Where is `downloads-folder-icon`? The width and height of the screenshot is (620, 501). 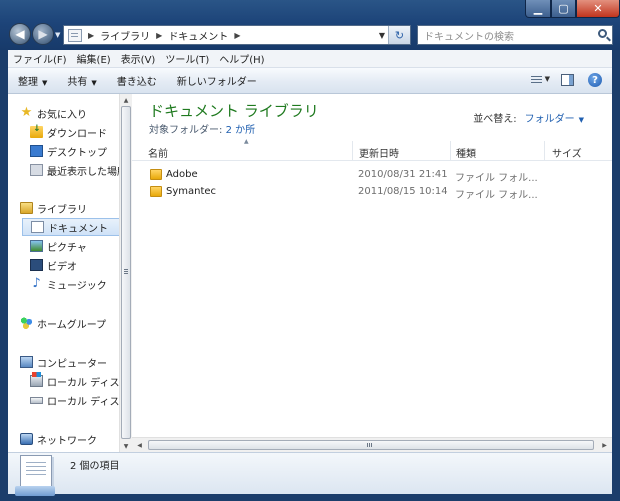
downloads-folder-icon is located at coordinates (36, 131).